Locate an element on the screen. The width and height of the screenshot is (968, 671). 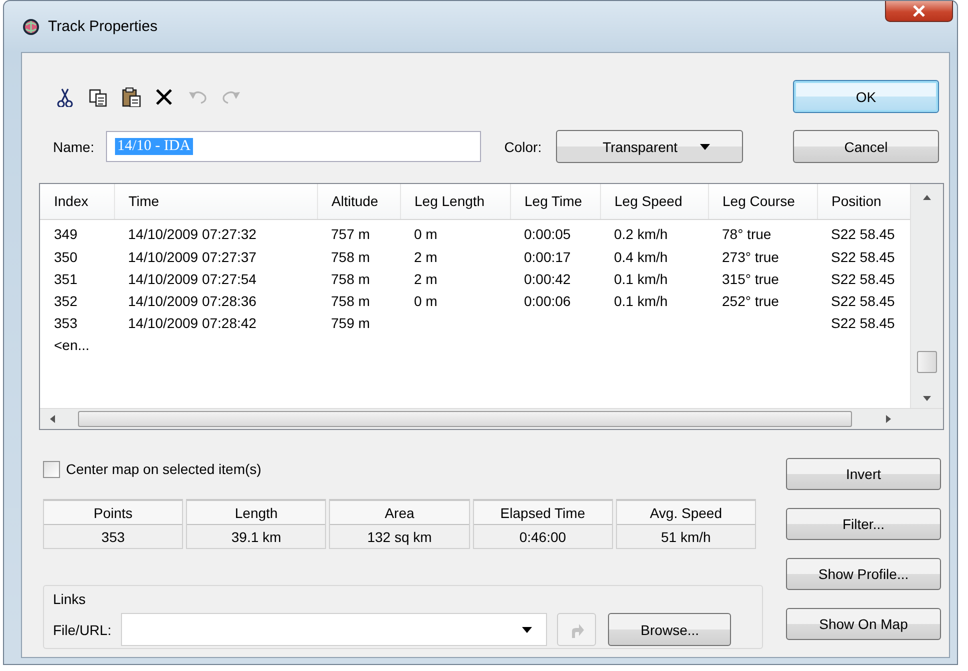
column-header: Leg Course is located at coordinates (762, 201).